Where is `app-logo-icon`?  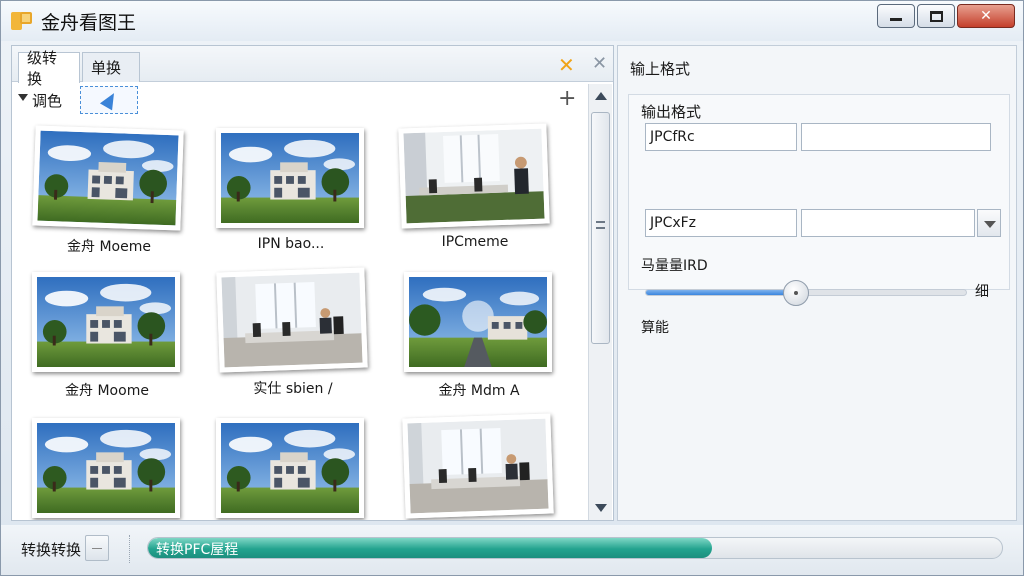
app-logo-icon is located at coordinates (22, 21).